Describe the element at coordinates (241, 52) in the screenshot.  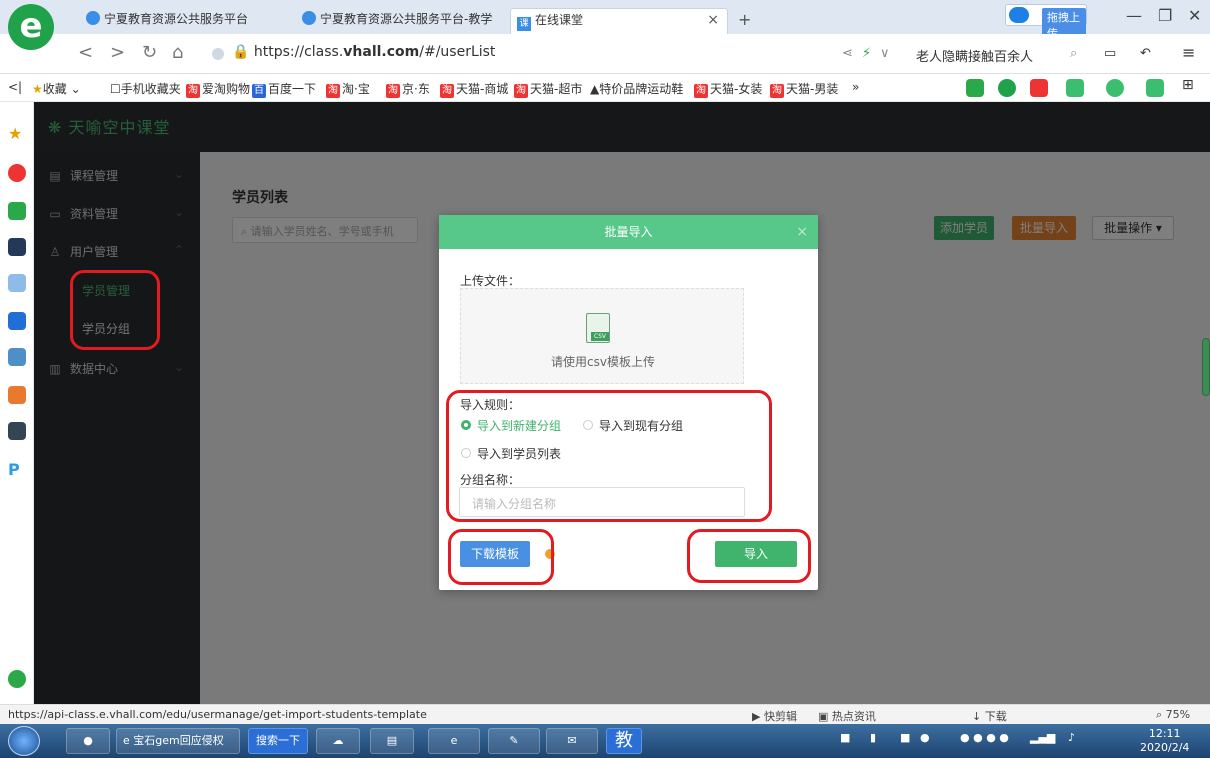
I see `lock-icon: 🔒` at that location.